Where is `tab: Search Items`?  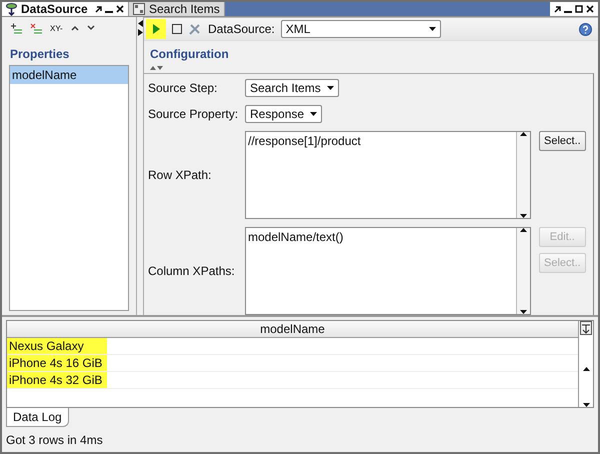 tab: Search Items is located at coordinates (177, 9).